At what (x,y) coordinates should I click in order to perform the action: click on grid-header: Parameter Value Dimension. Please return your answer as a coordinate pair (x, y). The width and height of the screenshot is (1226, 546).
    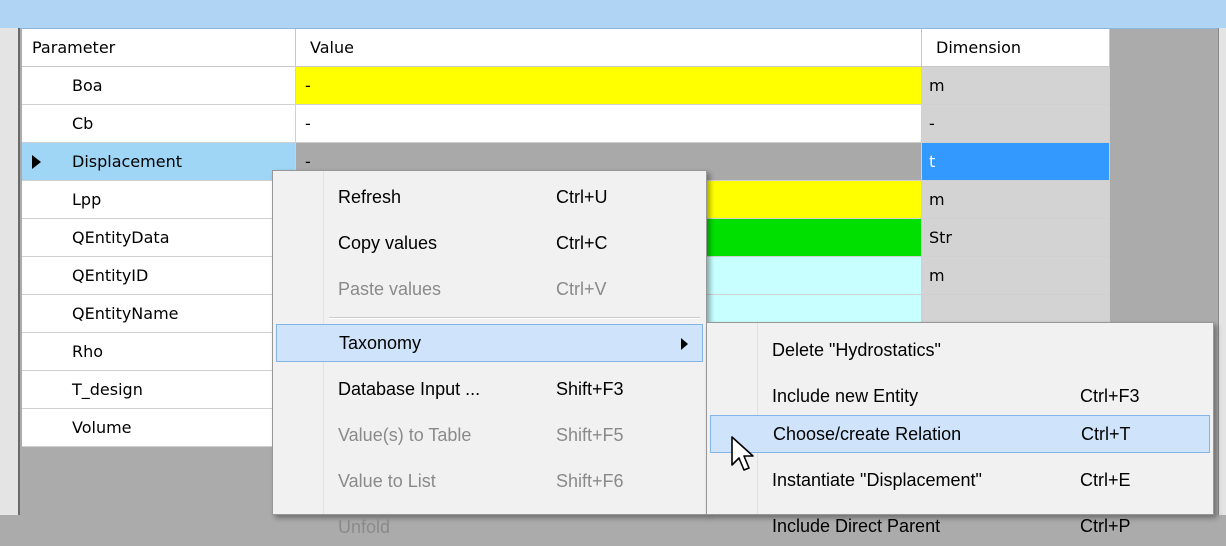
    Looking at the image, I should click on (566, 48).